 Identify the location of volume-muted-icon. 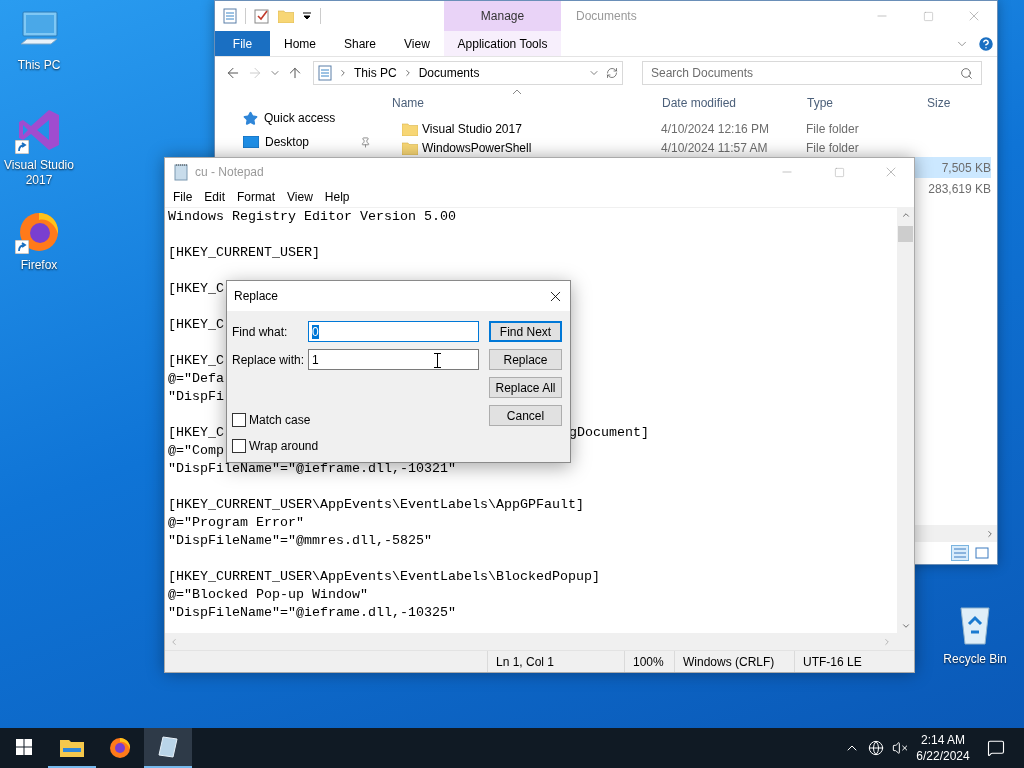
(900, 748).